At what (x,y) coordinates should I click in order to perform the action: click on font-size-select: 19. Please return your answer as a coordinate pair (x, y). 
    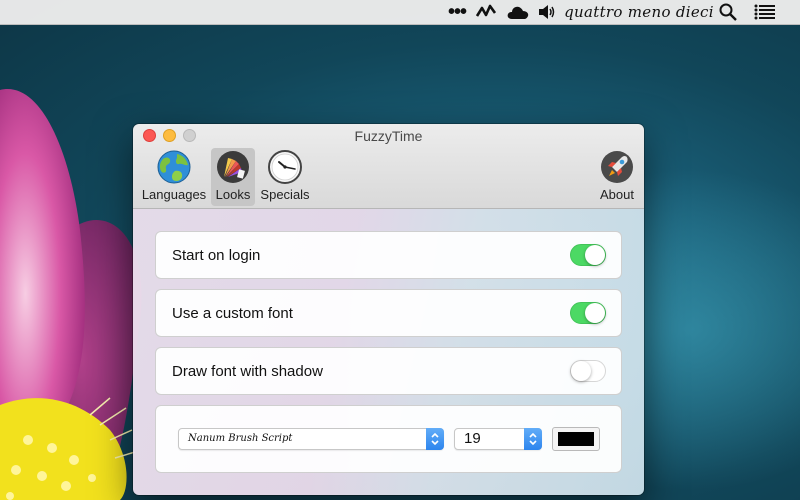
    Looking at the image, I should click on (498, 439).